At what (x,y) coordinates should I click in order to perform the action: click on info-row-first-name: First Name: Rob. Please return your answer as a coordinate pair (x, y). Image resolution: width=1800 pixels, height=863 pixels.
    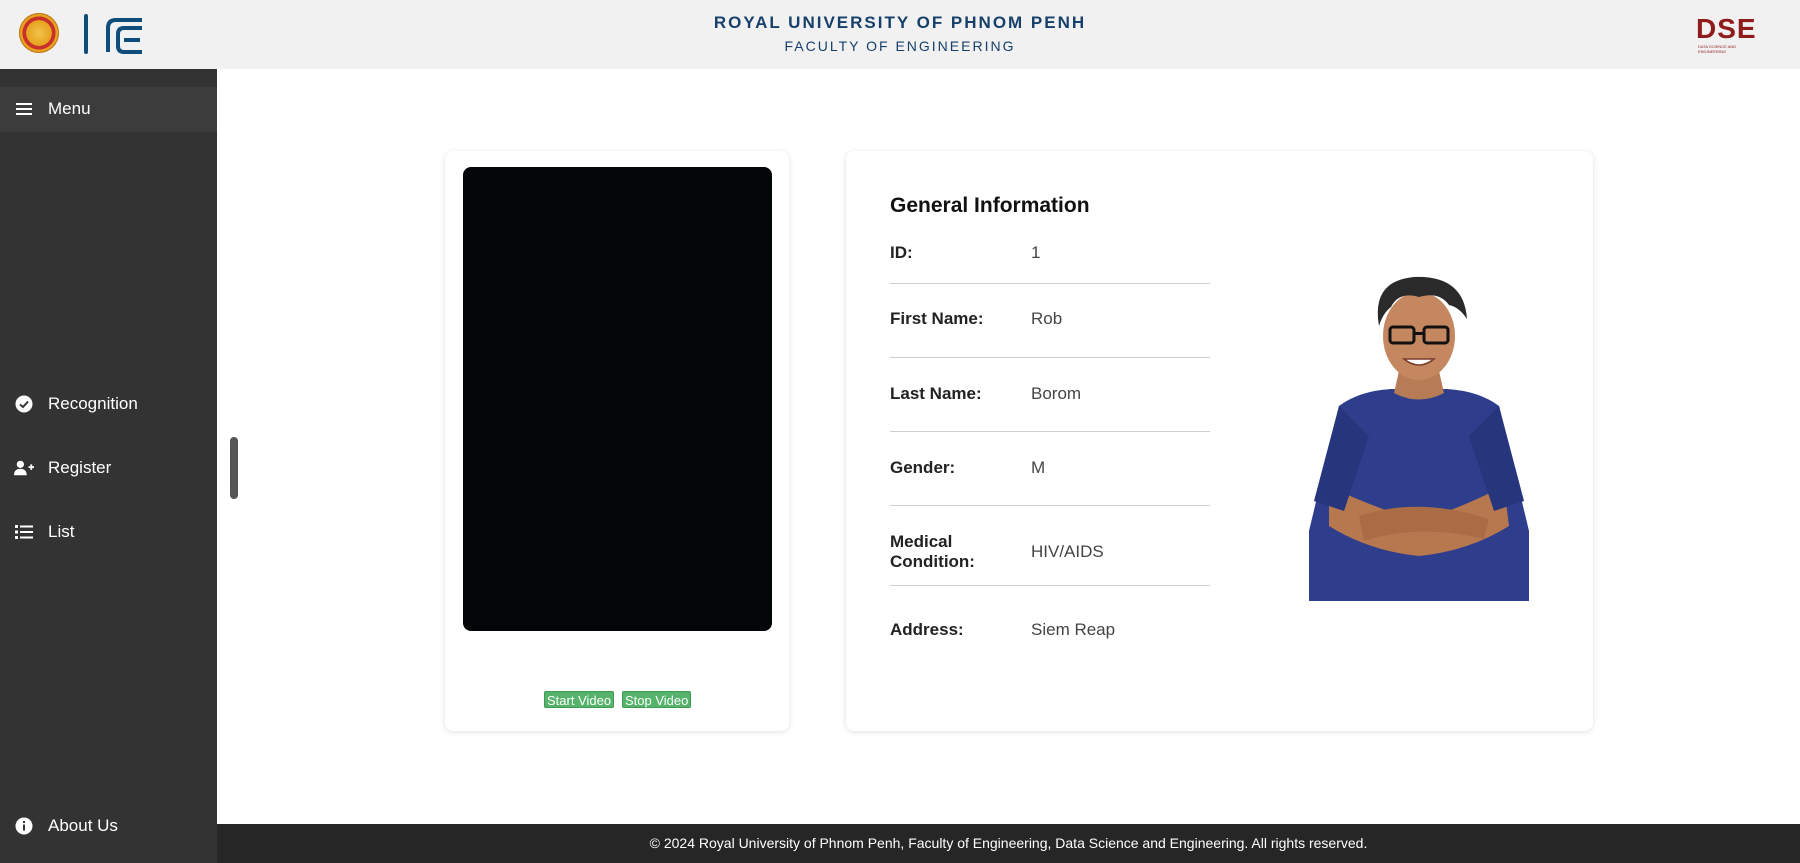
    Looking at the image, I should click on (1050, 320).